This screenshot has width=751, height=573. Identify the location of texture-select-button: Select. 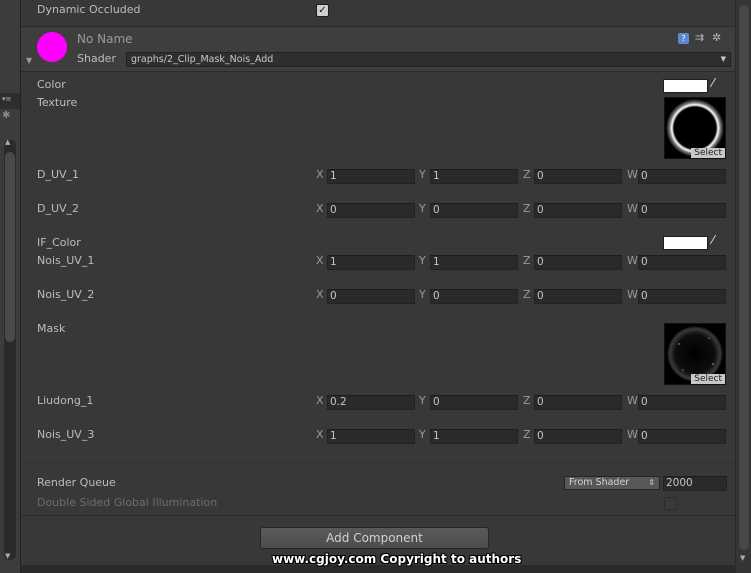
(708, 153).